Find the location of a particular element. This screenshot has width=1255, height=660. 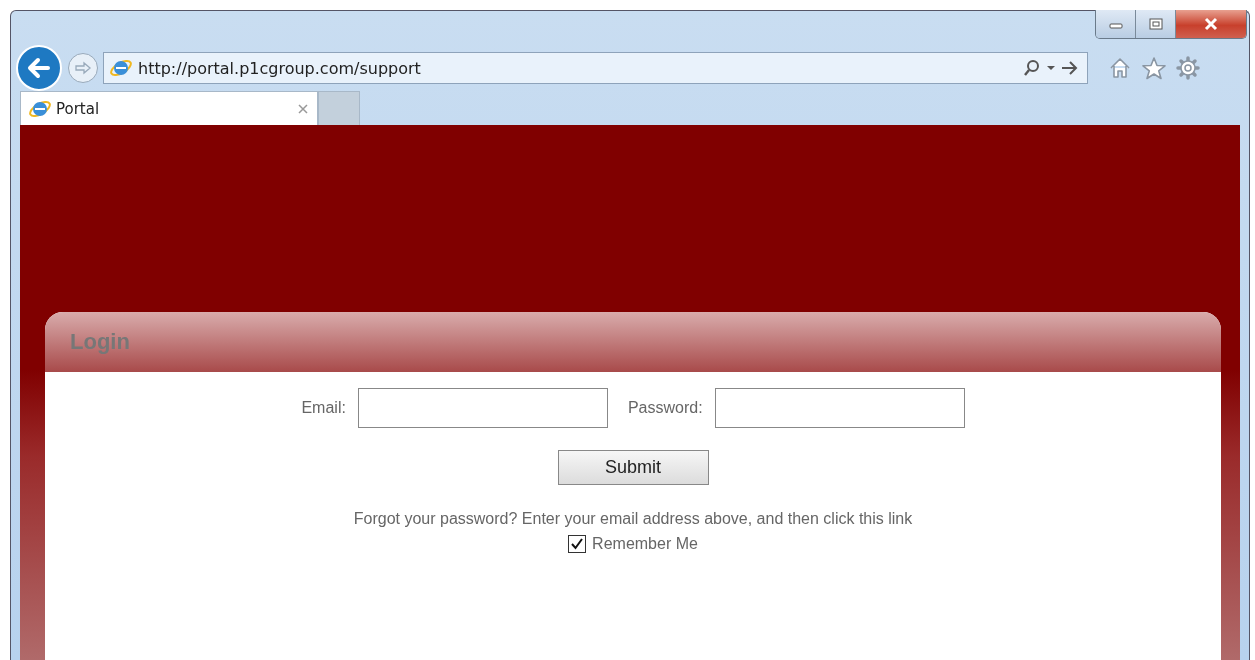

submit-button: Submit is located at coordinates (633, 467).